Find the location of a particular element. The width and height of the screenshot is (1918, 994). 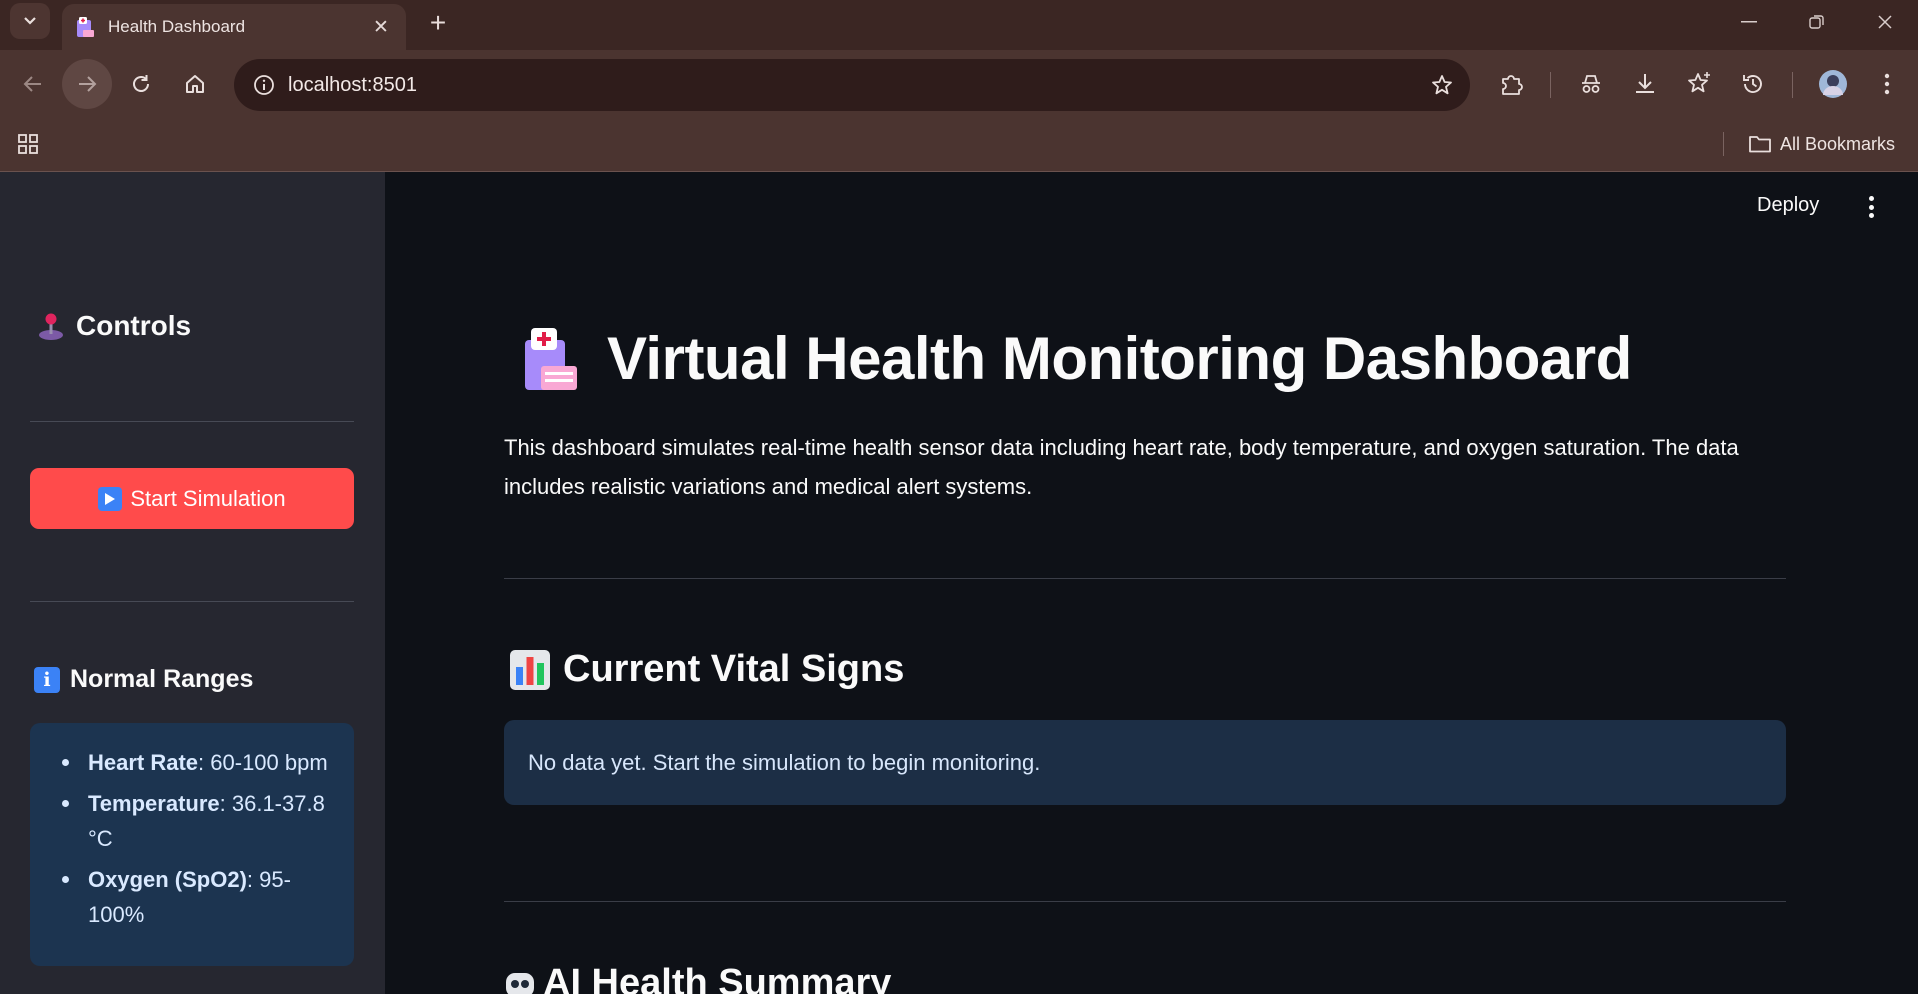

back-button is located at coordinates (33, 84).